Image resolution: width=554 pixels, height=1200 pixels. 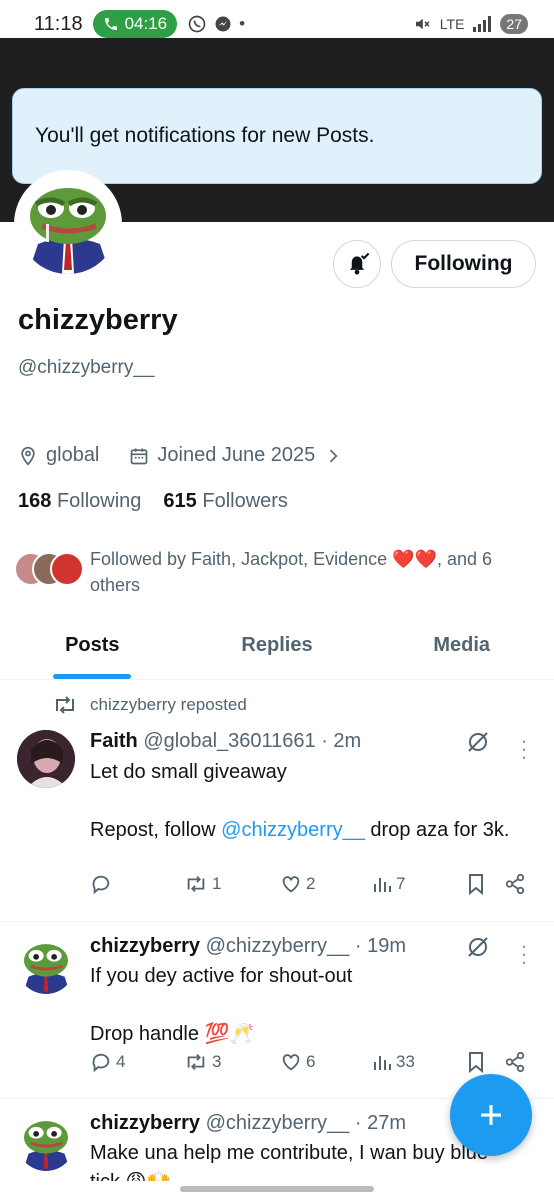 I want to click on reply-button: 4, so click(x=107, y=1062).